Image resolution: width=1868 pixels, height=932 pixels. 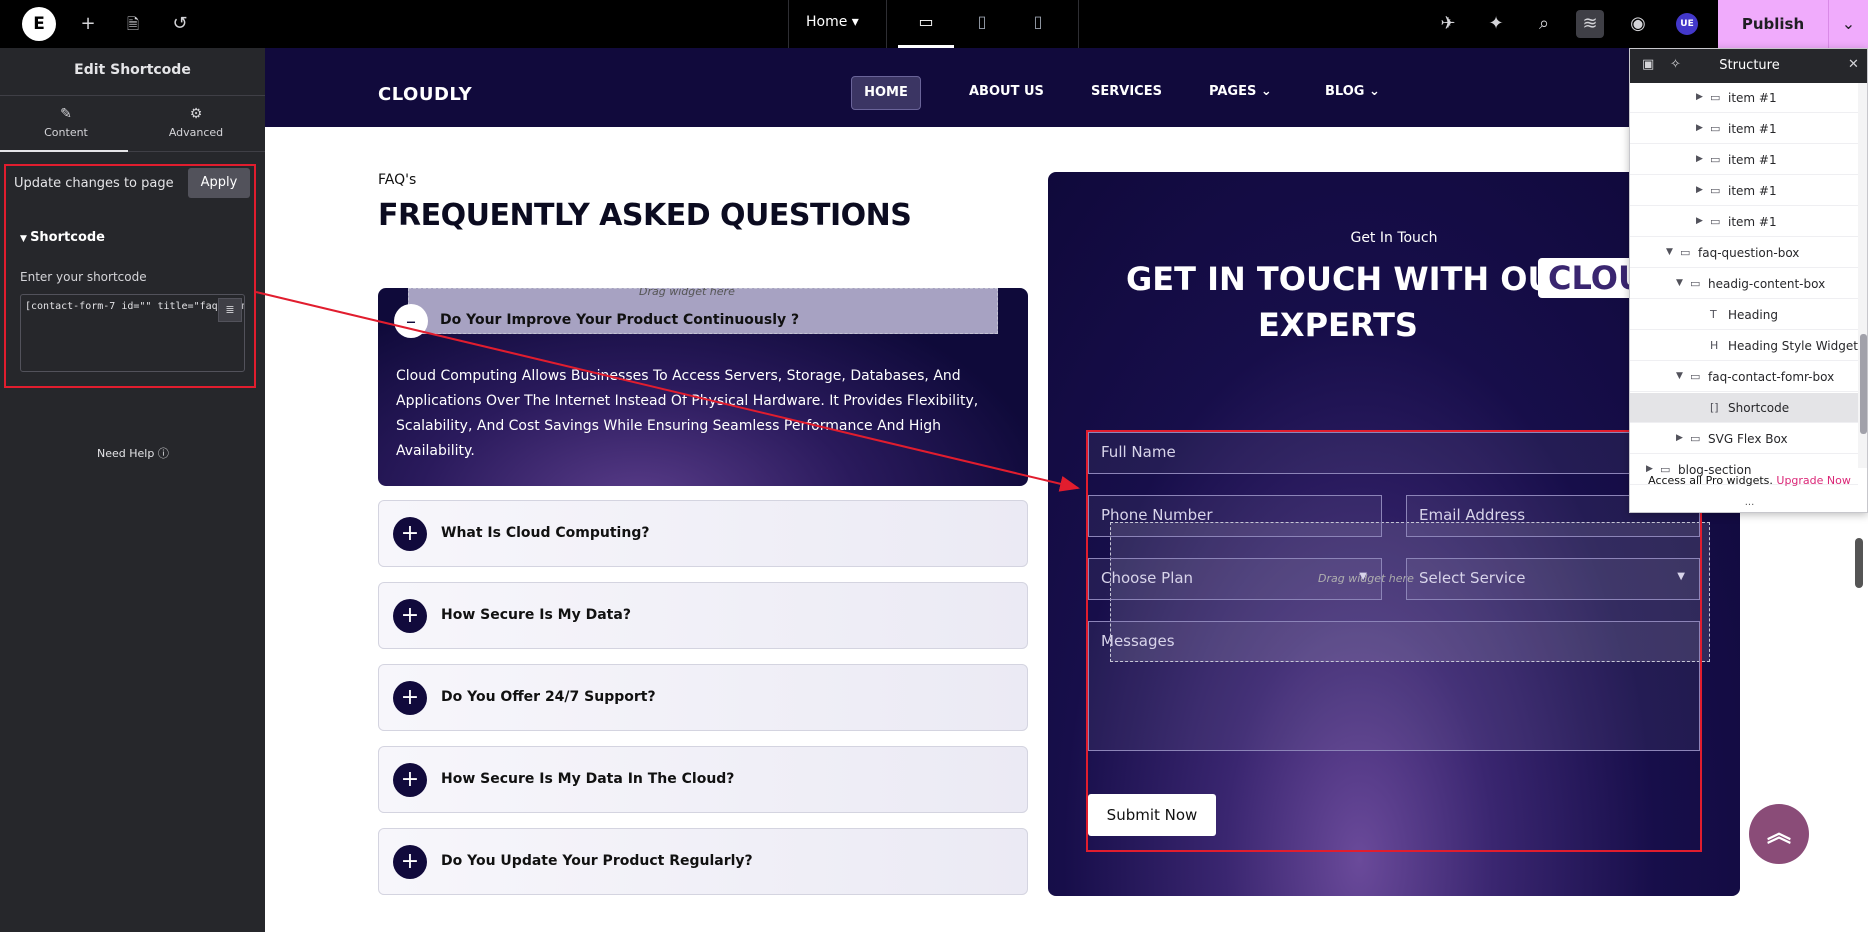 What do you see at coordinates (645, 215) in the screenshot?
I see `faq-heading: FREQUENTLY ASKED QUESTIONS` at bounding box center [645, 215].